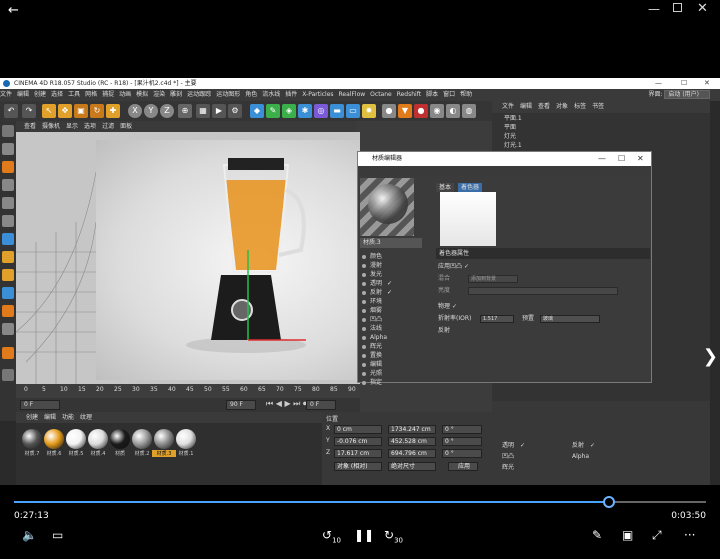 This screenshot has width=720, height=559. I want to click on c4d-menu-item: 编辑, so click(23, 94).